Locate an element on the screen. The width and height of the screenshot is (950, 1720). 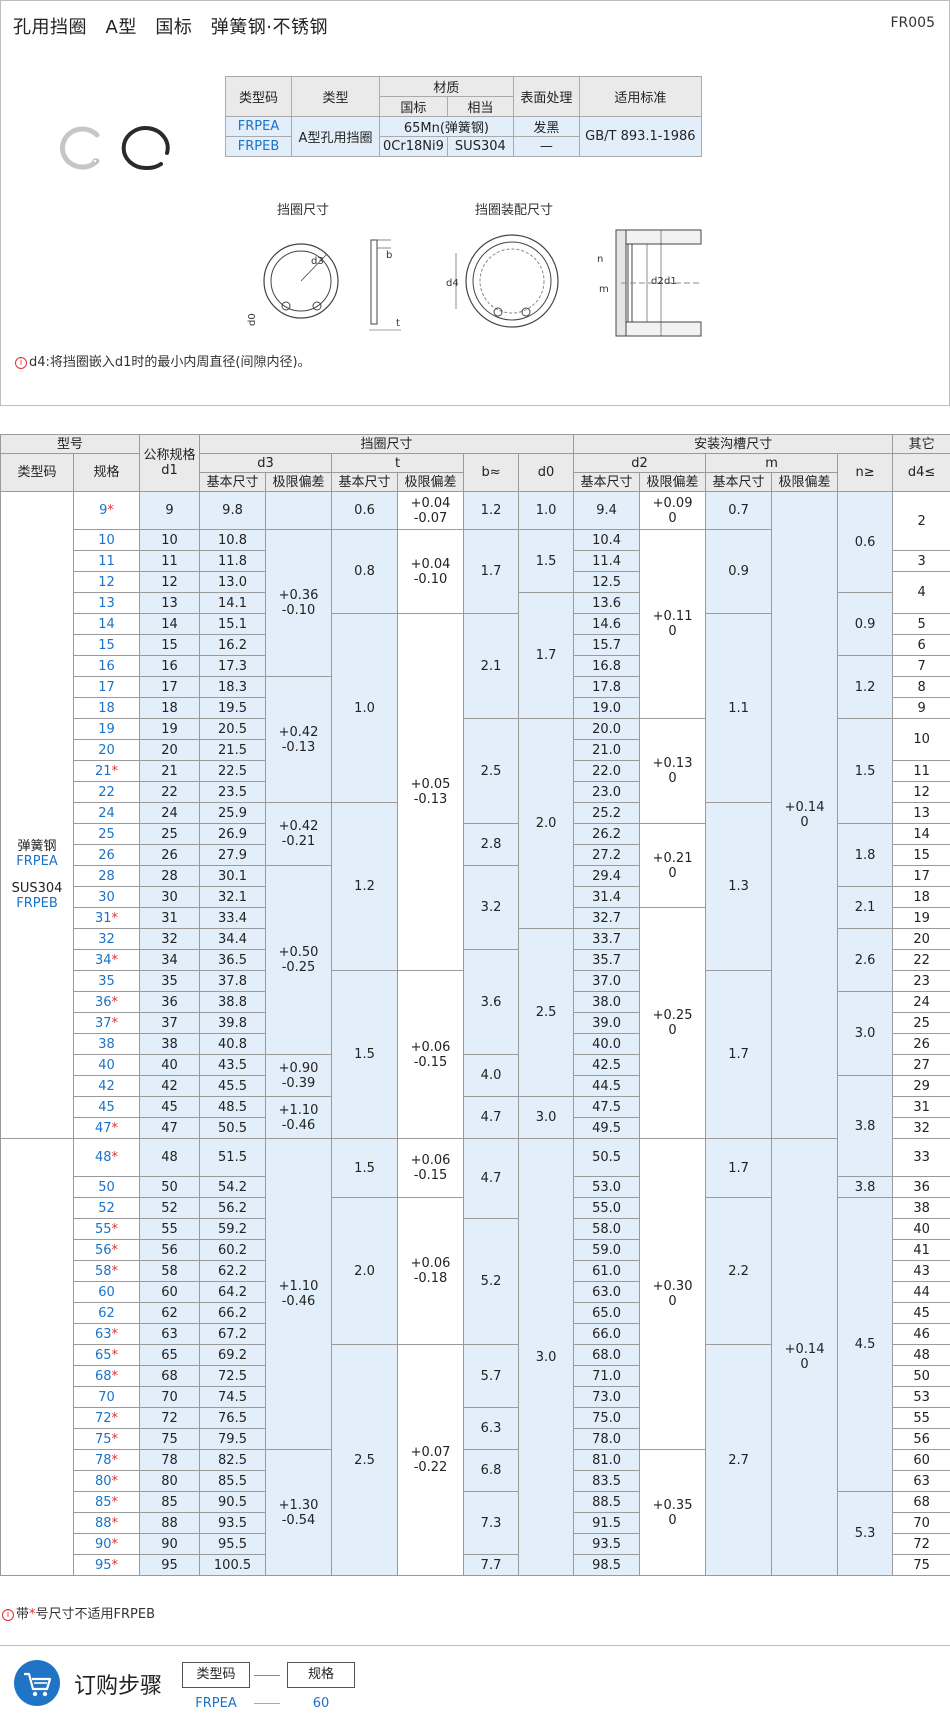
spec-value: 47 is located at coordinates (103, 1128).